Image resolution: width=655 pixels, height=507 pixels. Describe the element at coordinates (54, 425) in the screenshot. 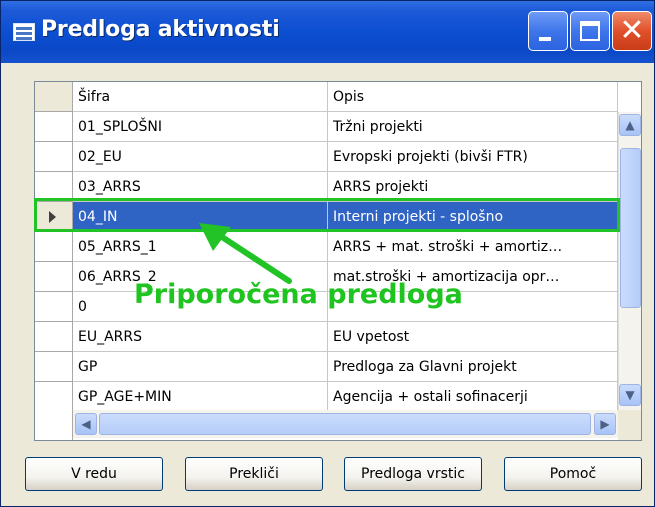

I see `row-gutter-empty` at that location.